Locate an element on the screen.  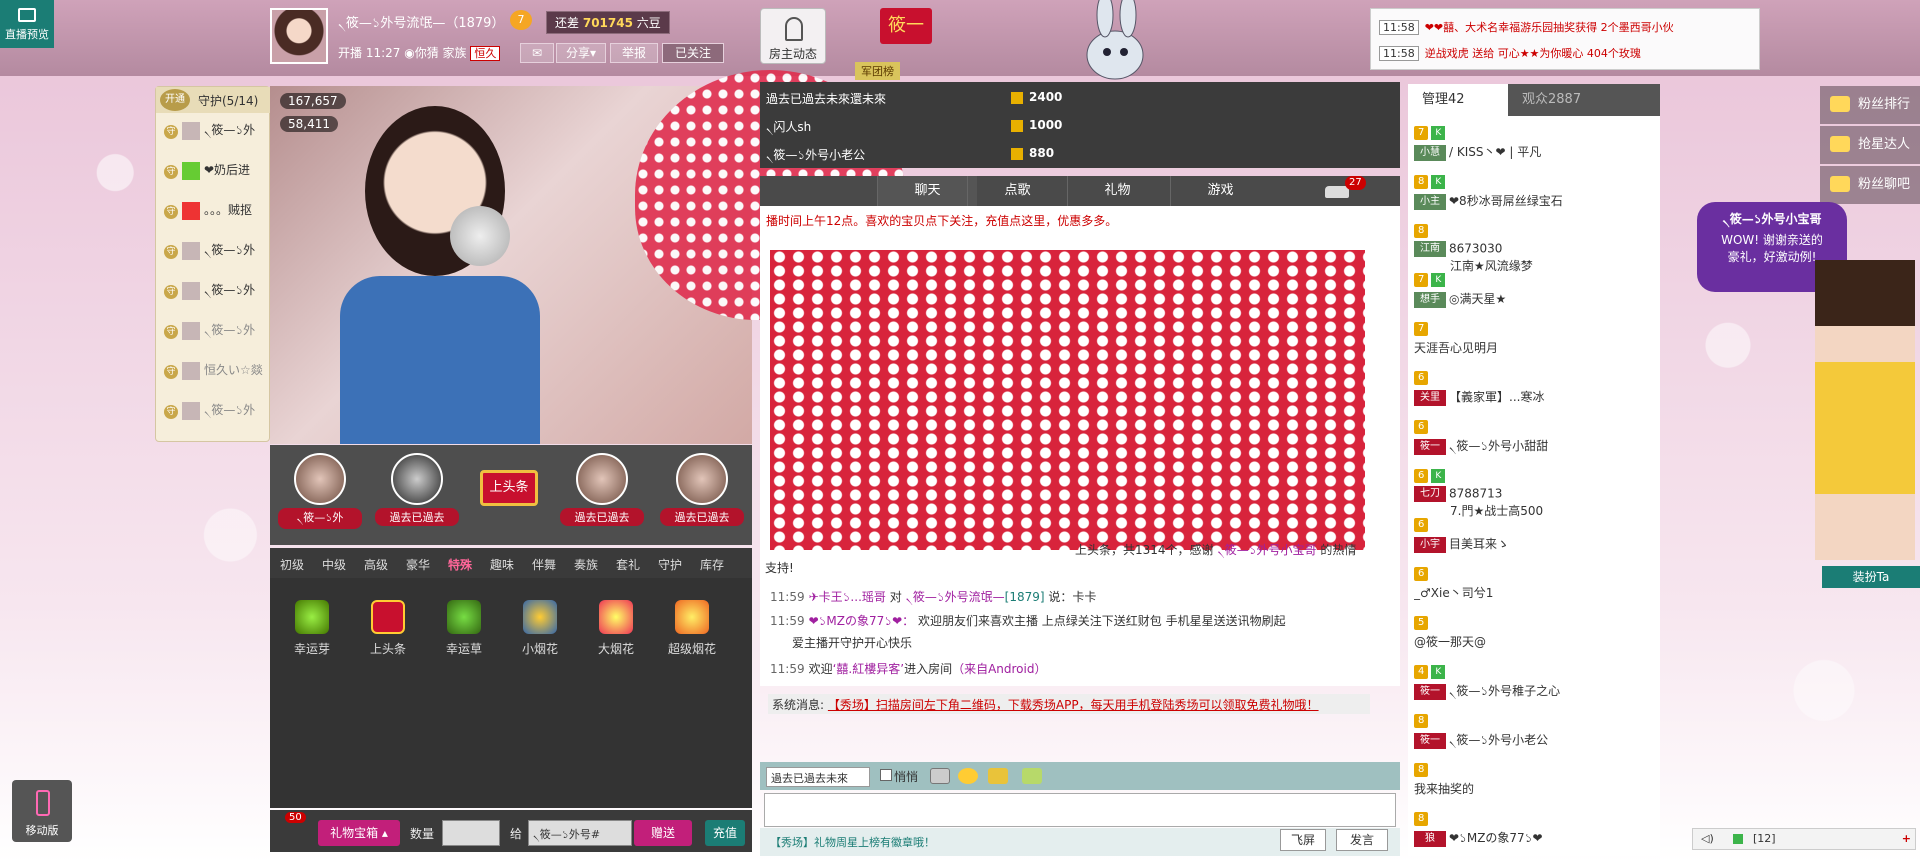
promo-text: 【秀场】礼物周星上榜有徽章哦！ is located at coordinates (852, 842).